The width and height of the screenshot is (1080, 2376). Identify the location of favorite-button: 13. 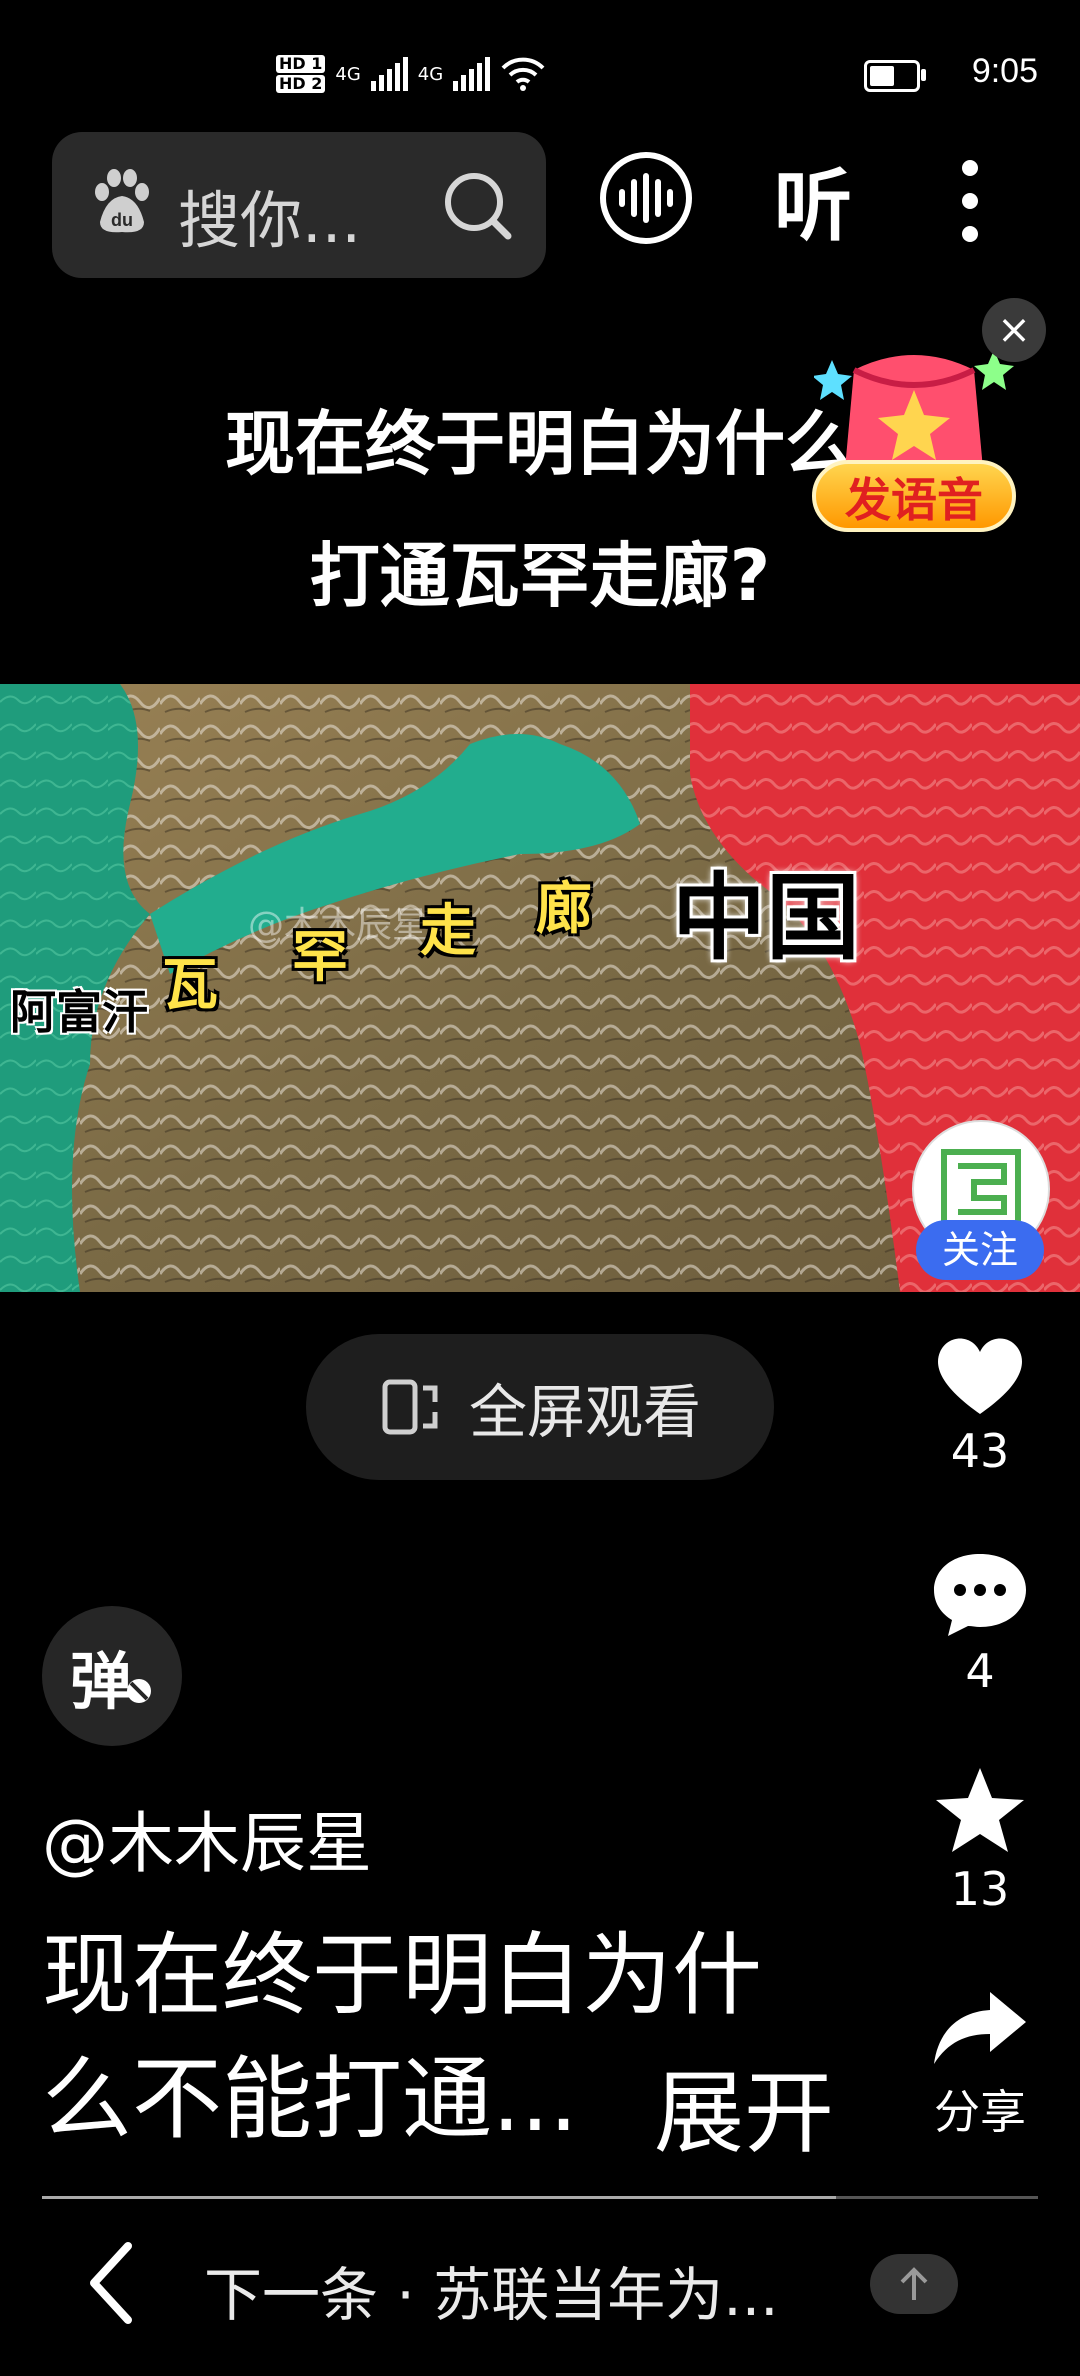
(980, 1840).